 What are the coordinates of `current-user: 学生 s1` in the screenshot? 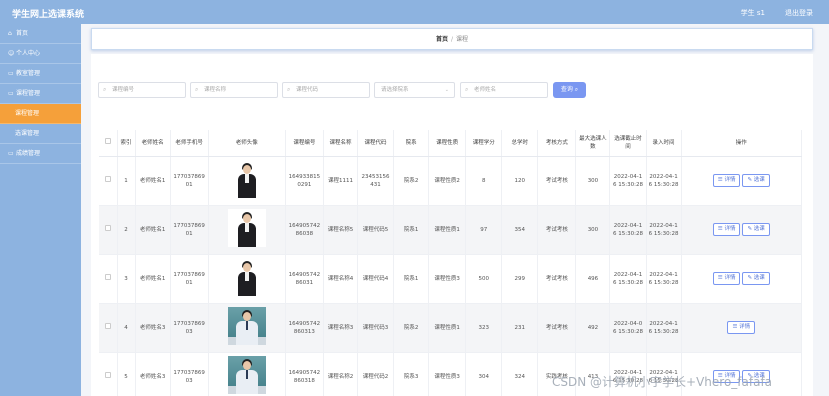 It's located at (753, 13).